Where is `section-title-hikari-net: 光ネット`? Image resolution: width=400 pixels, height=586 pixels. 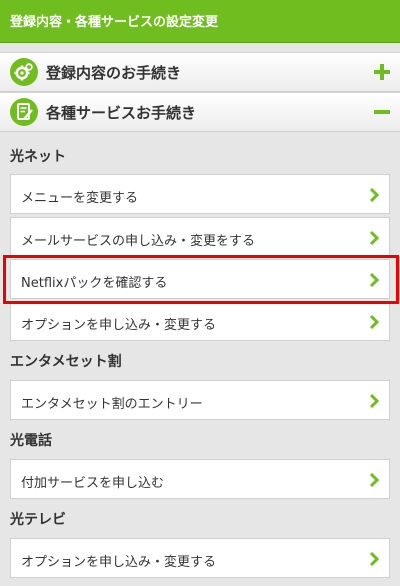
section-title-hikari-net: 光ネット is located at coordinates (38, 157).